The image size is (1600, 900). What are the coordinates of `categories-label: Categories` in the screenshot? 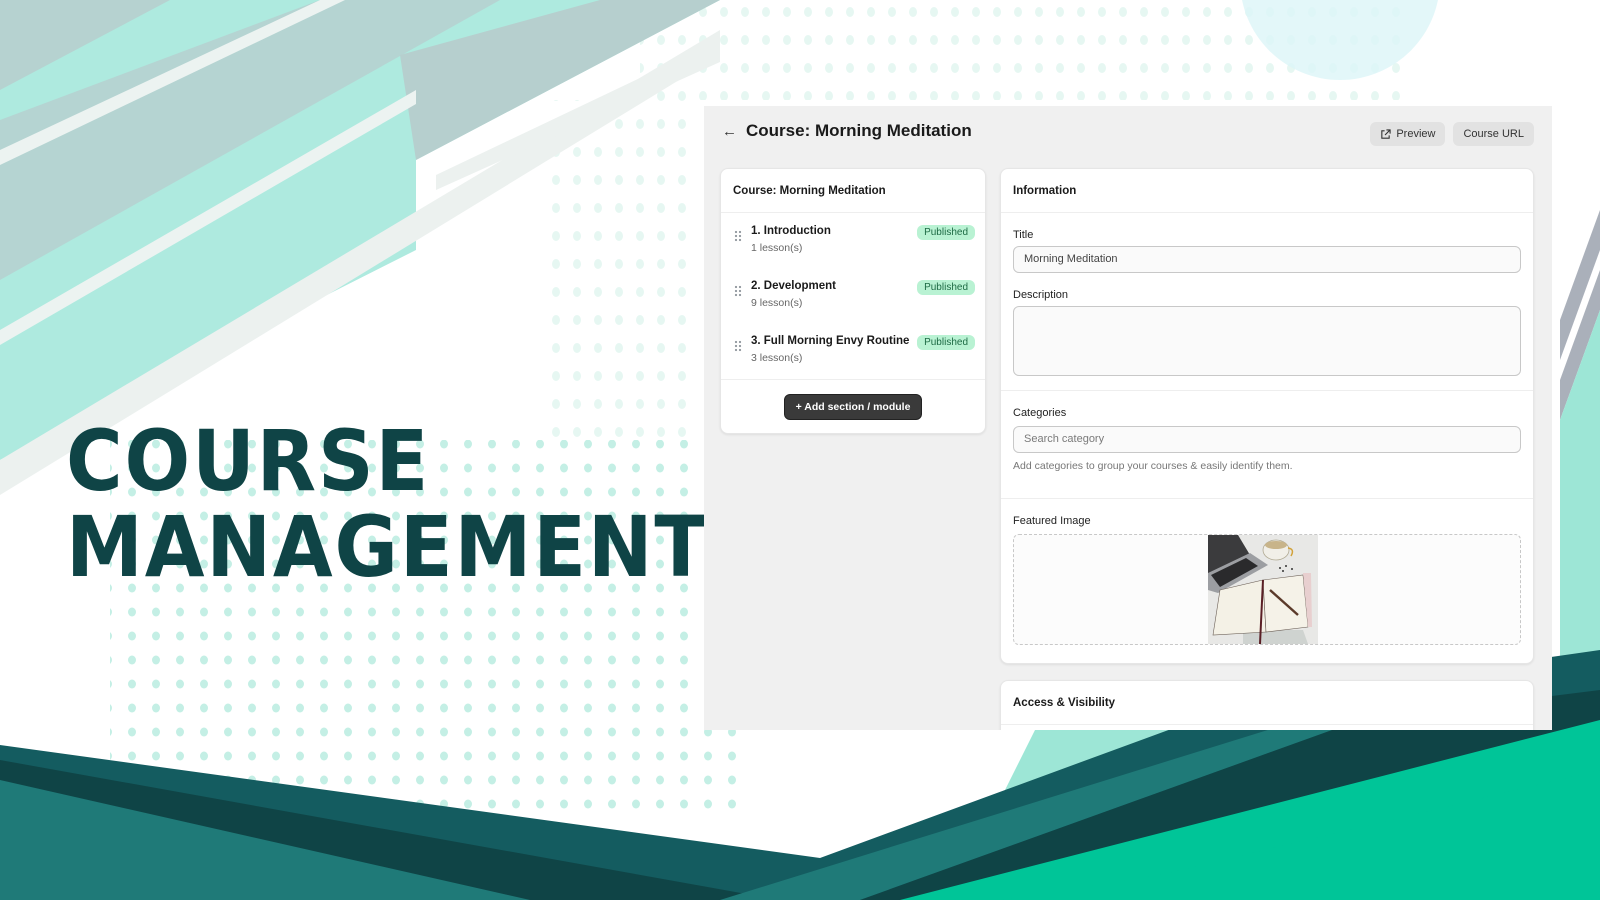 It's located at (1040, 413).